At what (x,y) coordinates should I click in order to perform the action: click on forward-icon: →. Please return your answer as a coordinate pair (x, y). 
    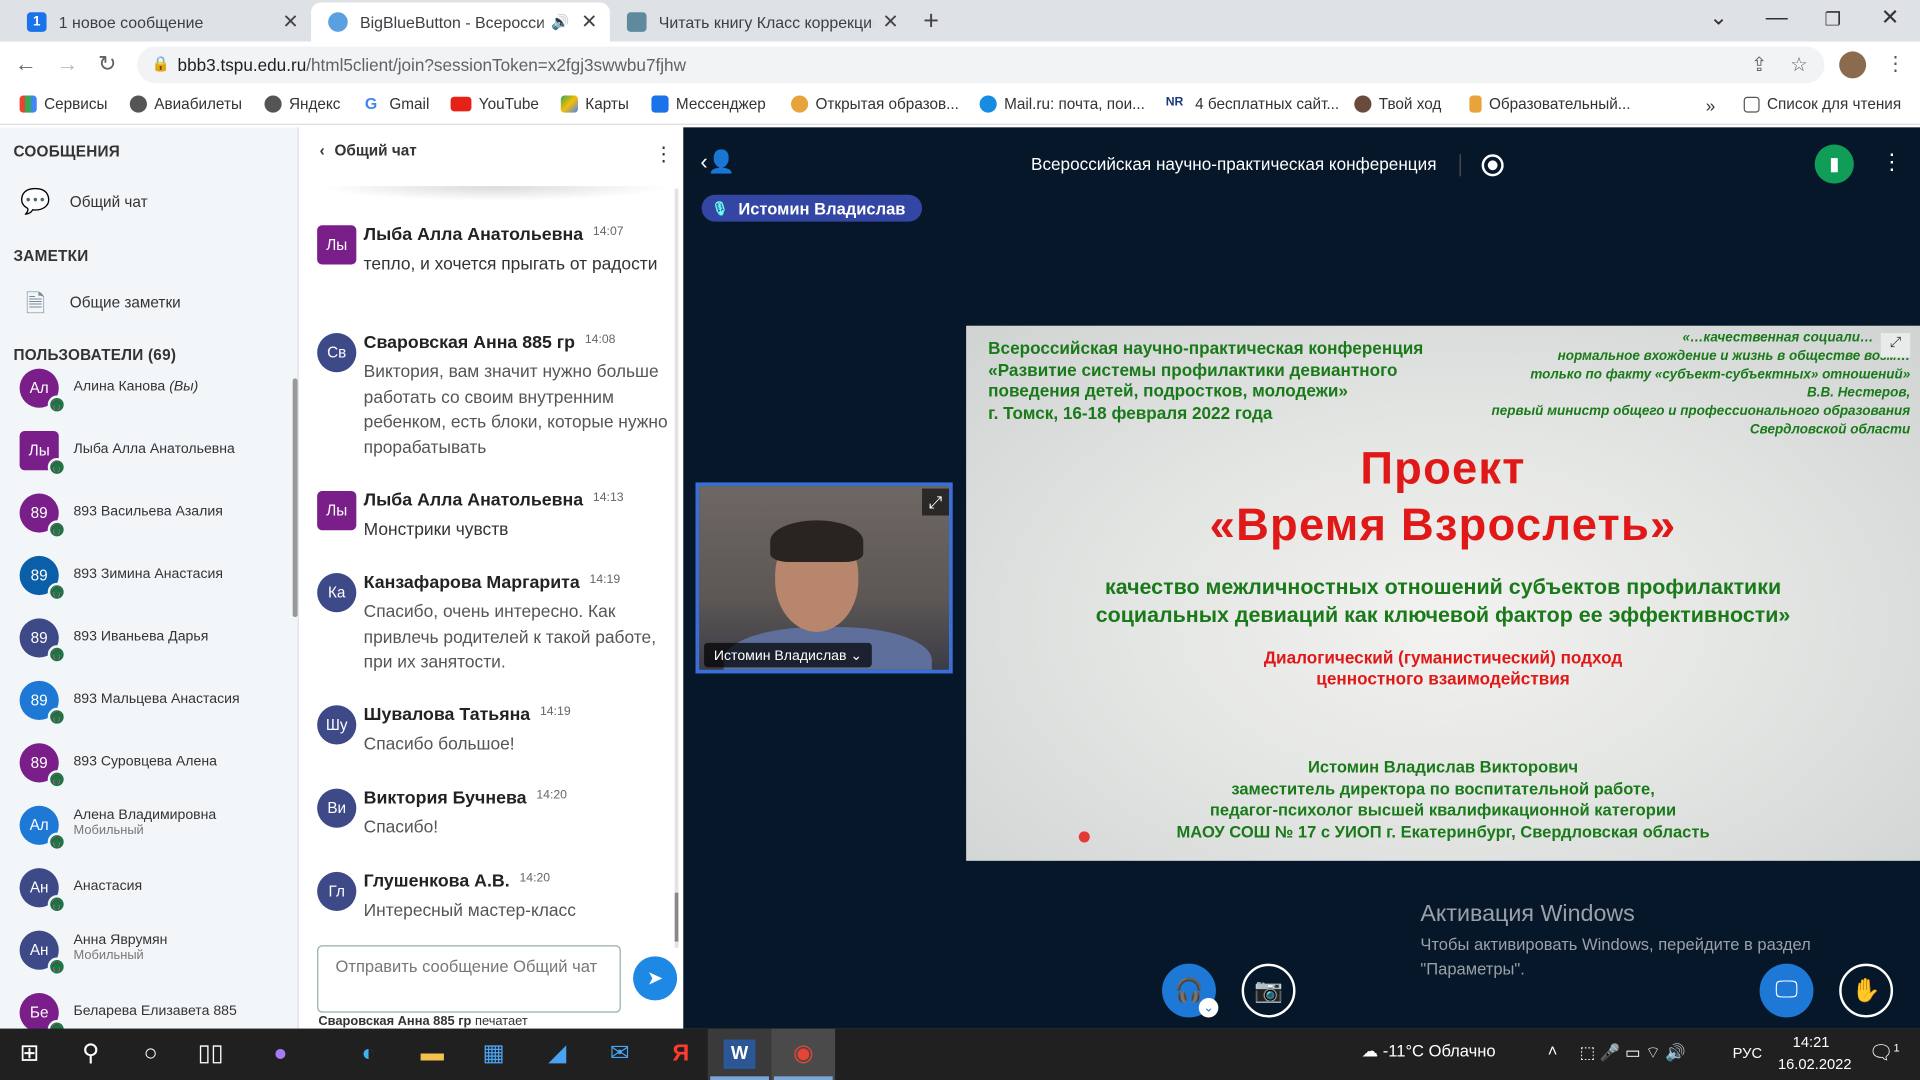
    Looking at the image, I should click on (67, 64).